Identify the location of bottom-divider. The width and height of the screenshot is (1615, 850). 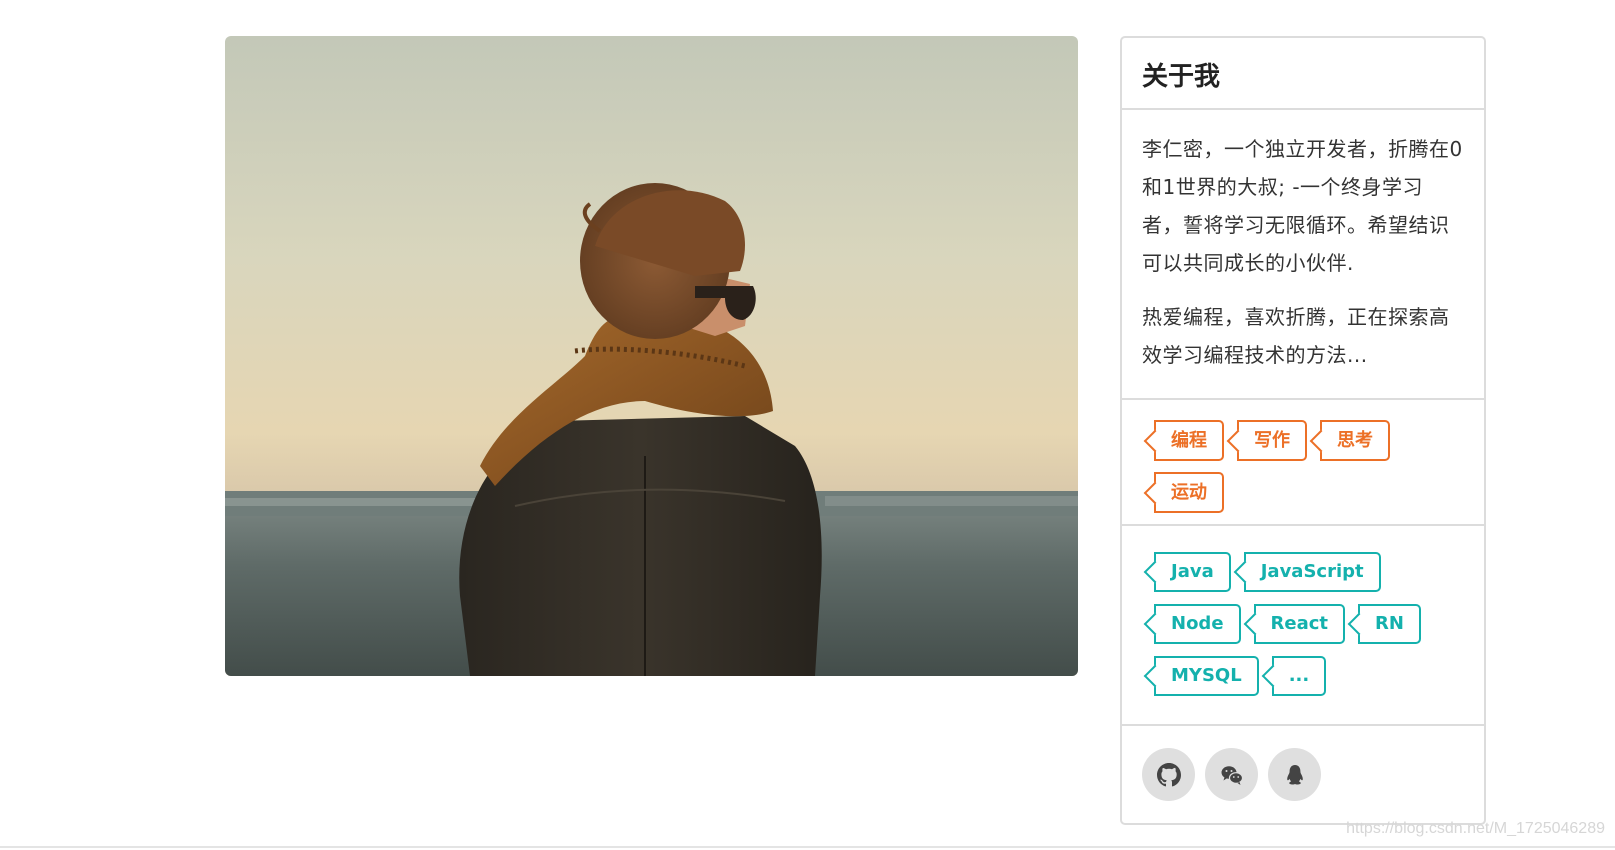
(807, 847).